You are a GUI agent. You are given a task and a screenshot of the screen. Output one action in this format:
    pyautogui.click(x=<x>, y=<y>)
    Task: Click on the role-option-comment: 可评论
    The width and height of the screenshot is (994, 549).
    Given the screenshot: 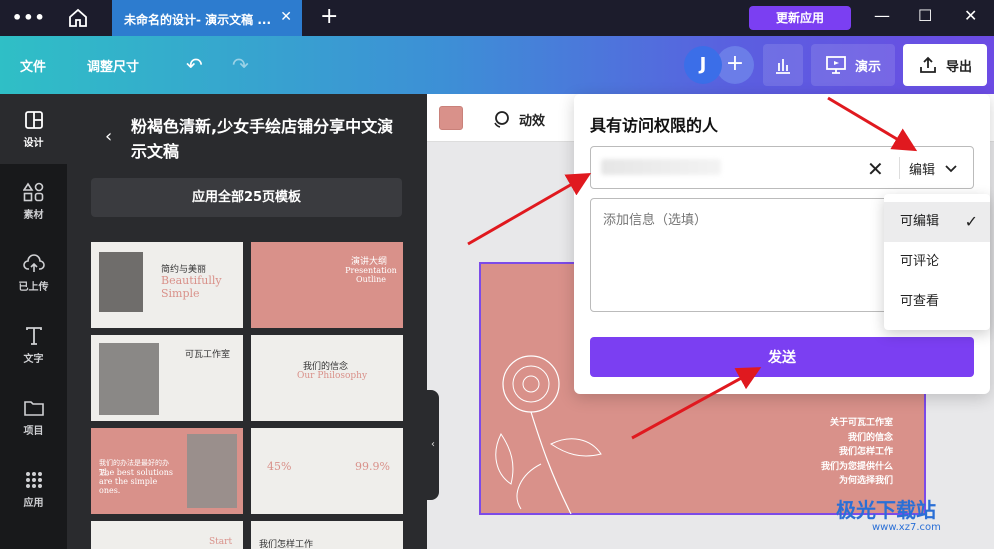 What is the action you would take?
    pyautogui.click(x=937, y=262)
    